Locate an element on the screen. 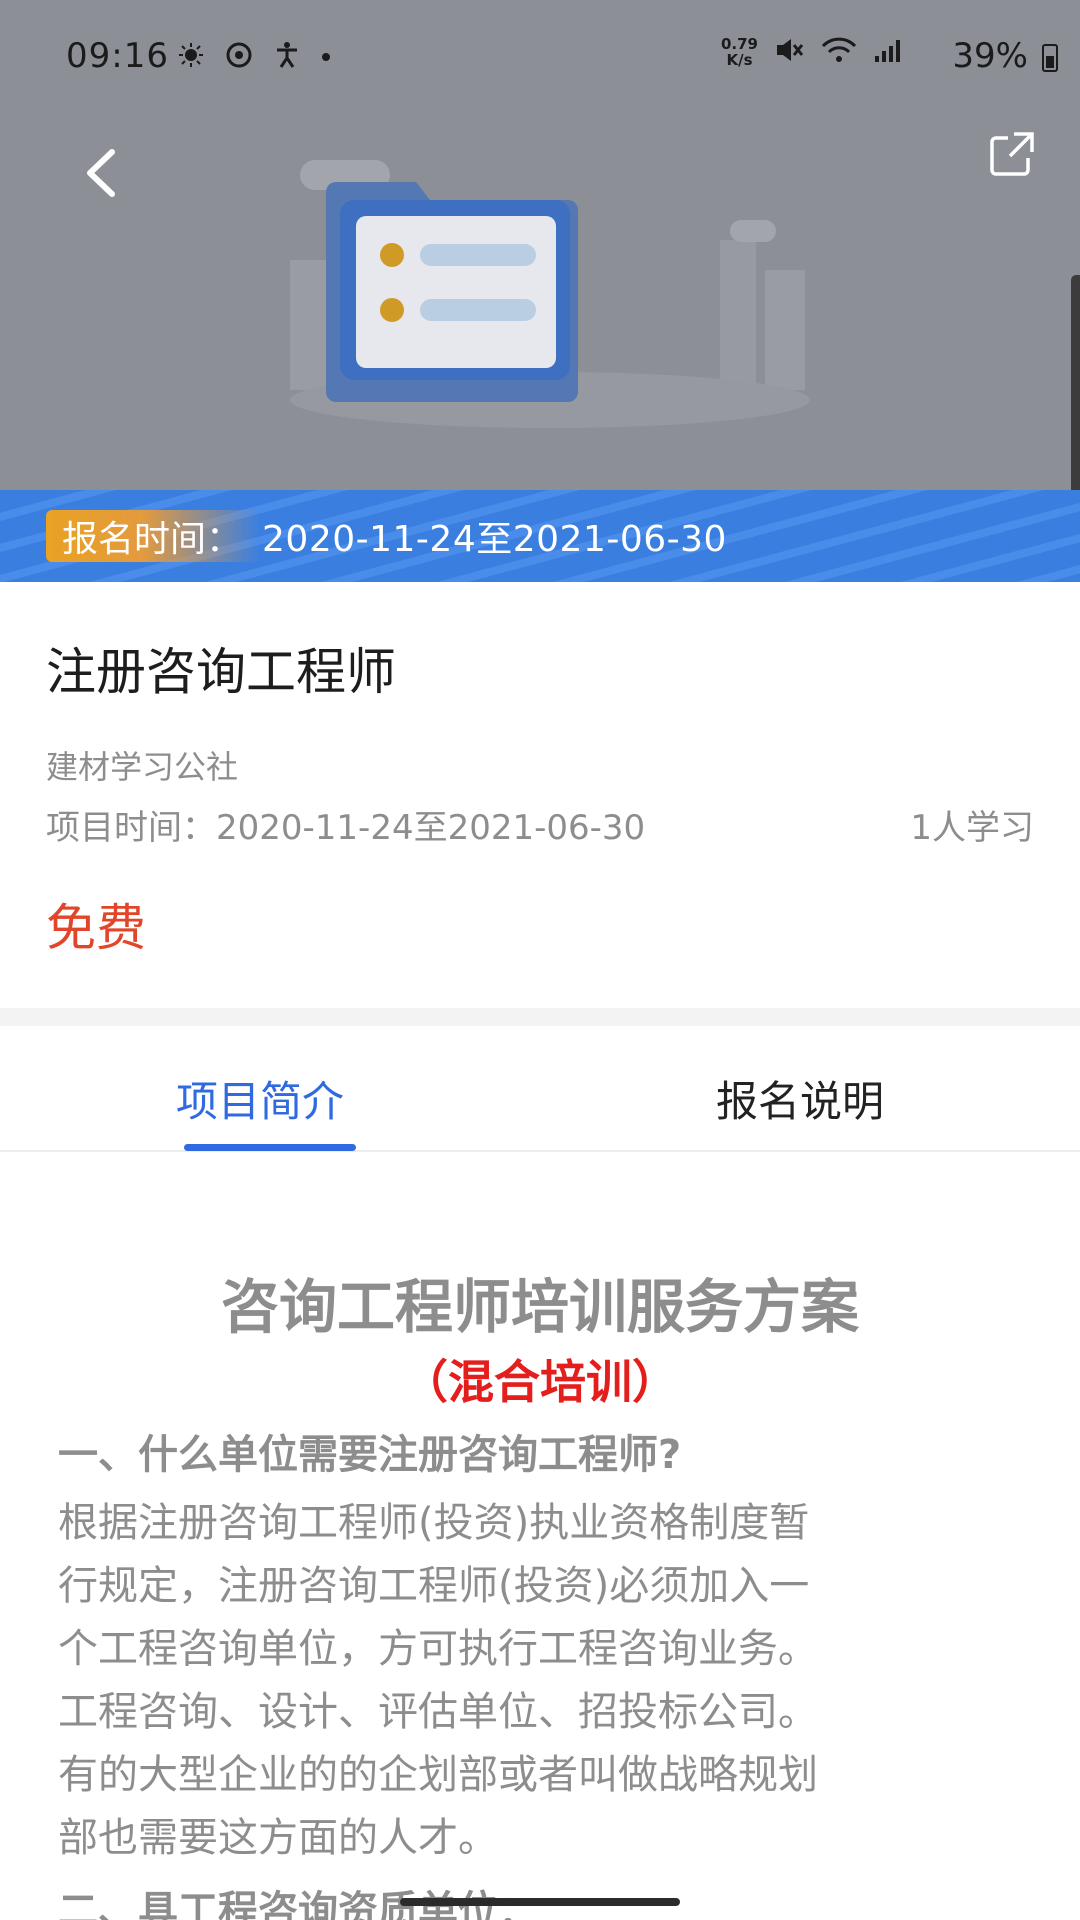  paragraph-line: 有的大型企业的的企划部或者叫做战略规划 is located at coordinates (438, 1775).